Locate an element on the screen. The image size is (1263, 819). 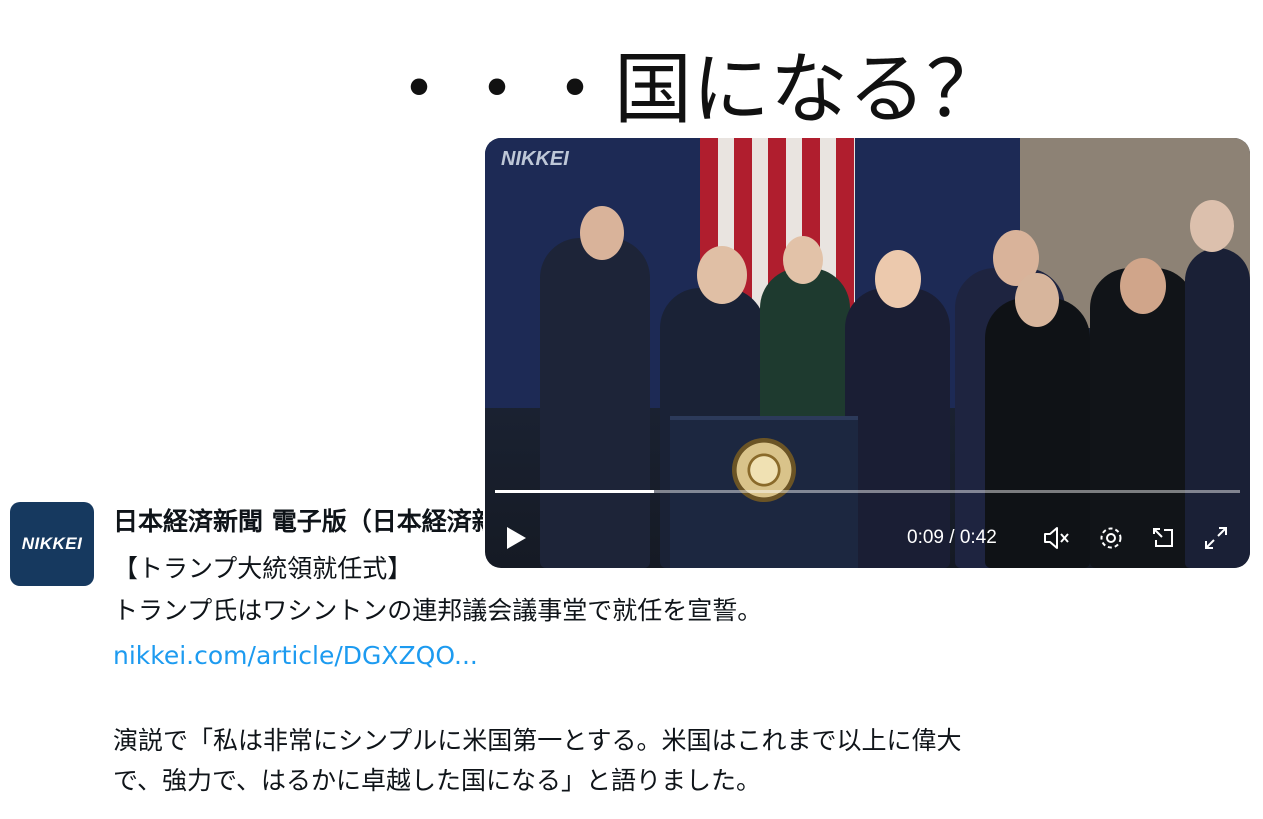
progress-bar is located at coordinates (867, 491).